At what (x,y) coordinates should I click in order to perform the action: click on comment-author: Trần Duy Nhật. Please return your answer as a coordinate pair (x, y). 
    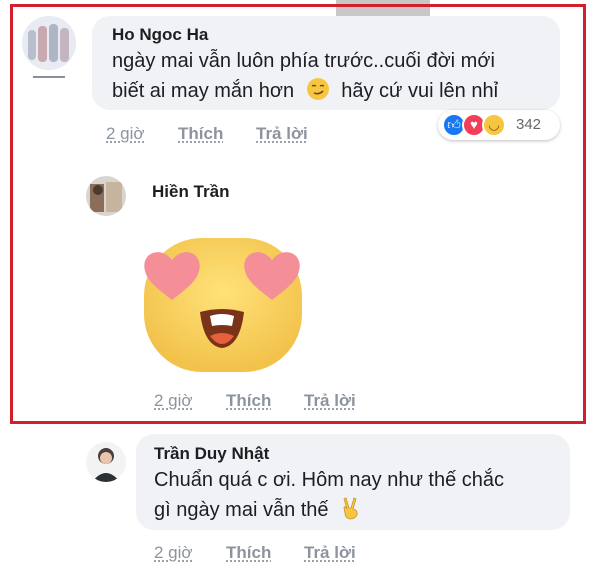
    Looking at the image, I should click on (211, 454).